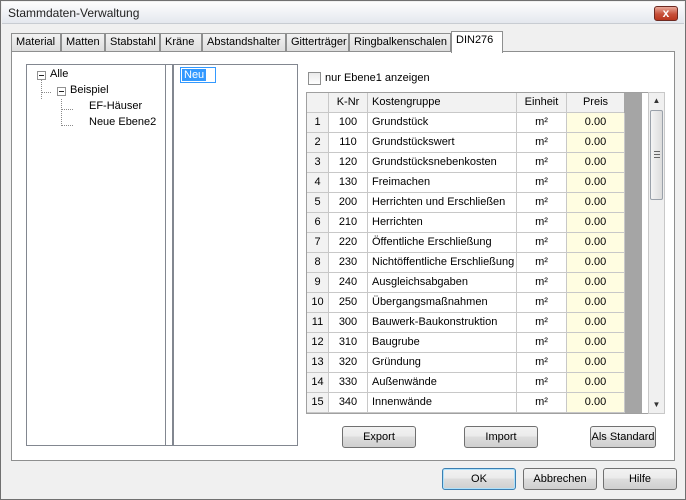  What do you see at coordinates (560, 479) in the screenshot?
I see `cancel-button: Abbrechen` at bounding box center [560, 479].